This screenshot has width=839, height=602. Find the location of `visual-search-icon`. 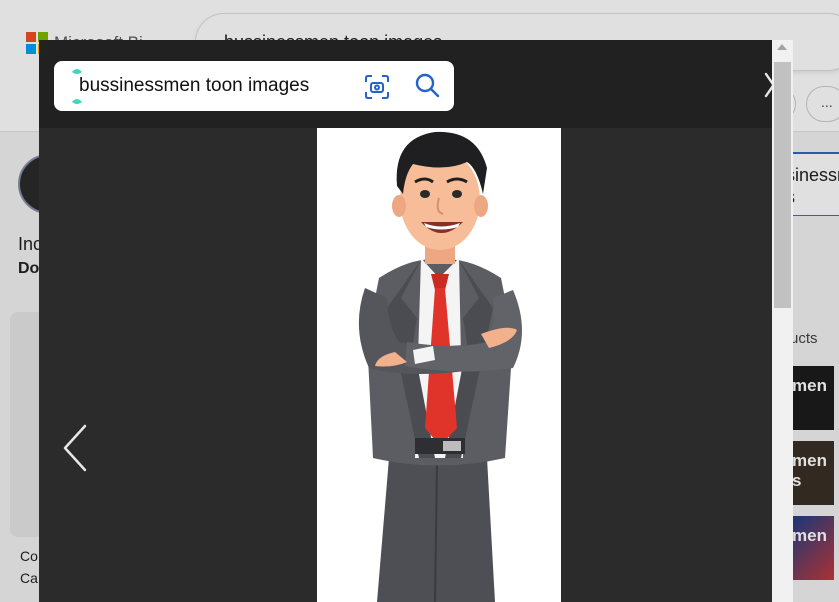

visual-search-icon is located at coordinates (377, 87).